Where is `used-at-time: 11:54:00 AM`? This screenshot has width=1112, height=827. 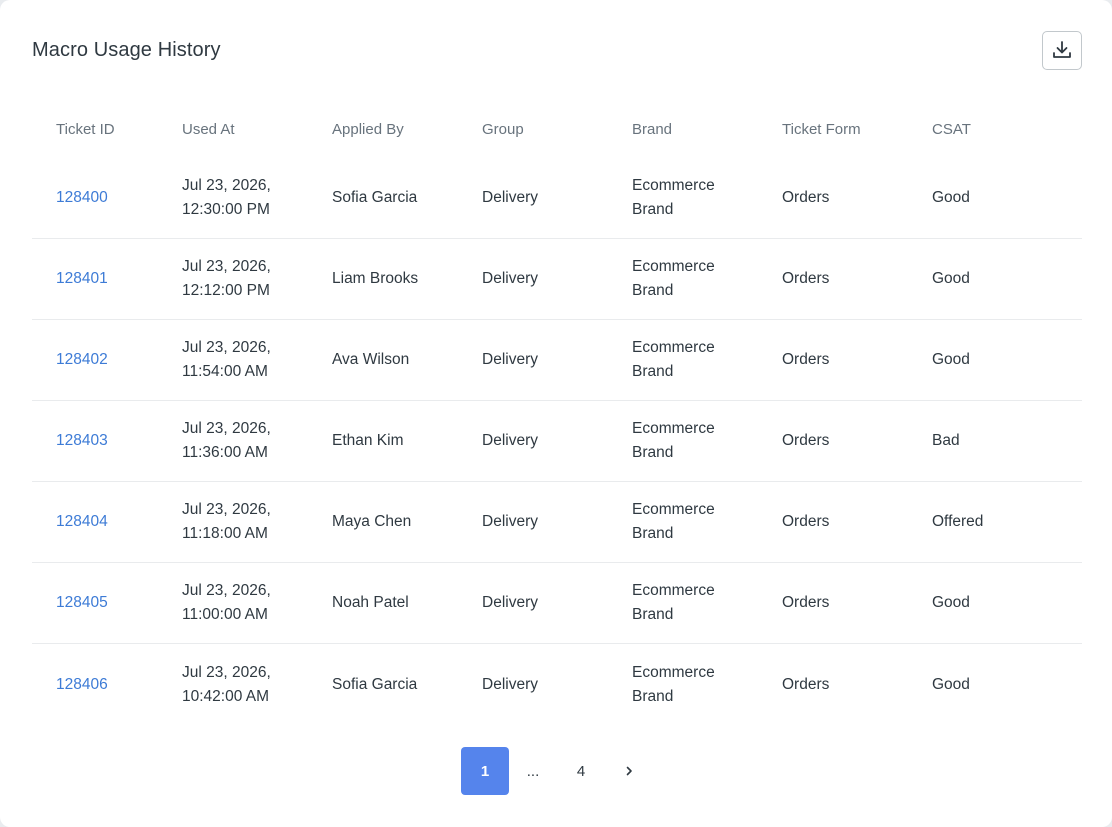
used-at-time: 11:54:00 AM is located at coordinates (225, 371).